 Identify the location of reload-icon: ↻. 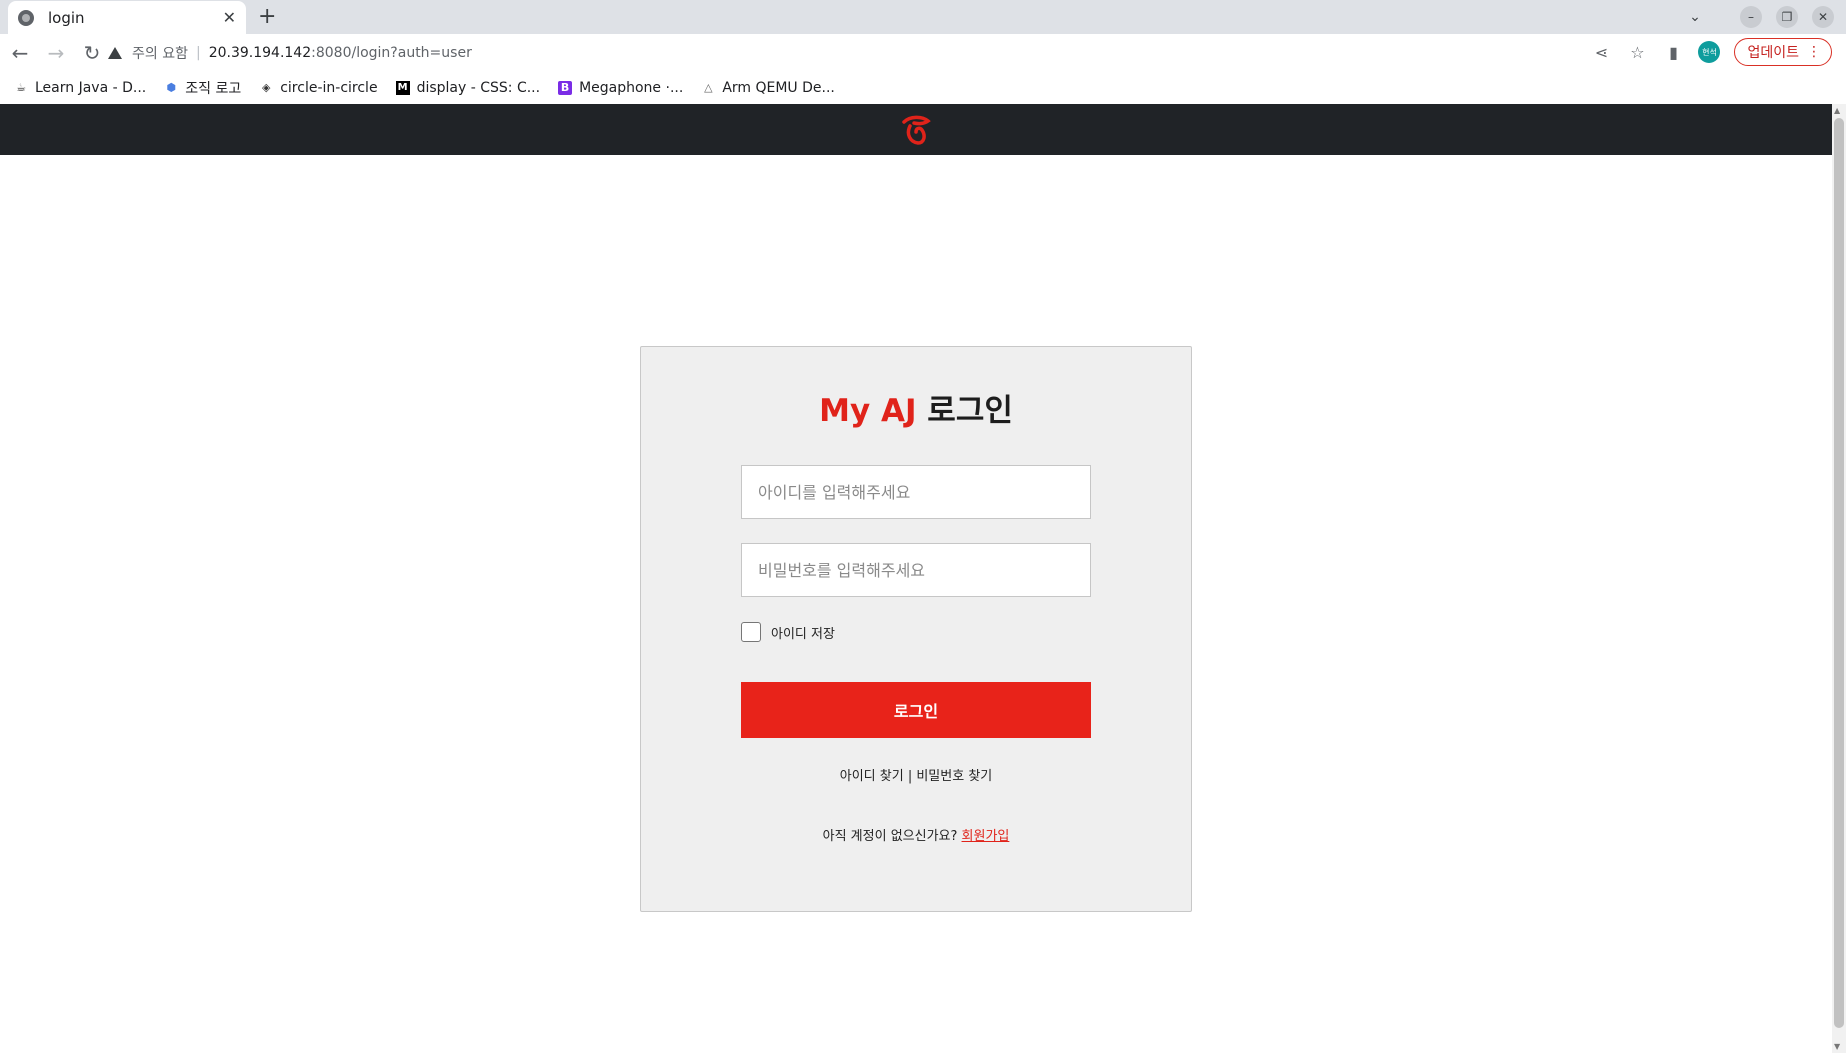
(92, 53).